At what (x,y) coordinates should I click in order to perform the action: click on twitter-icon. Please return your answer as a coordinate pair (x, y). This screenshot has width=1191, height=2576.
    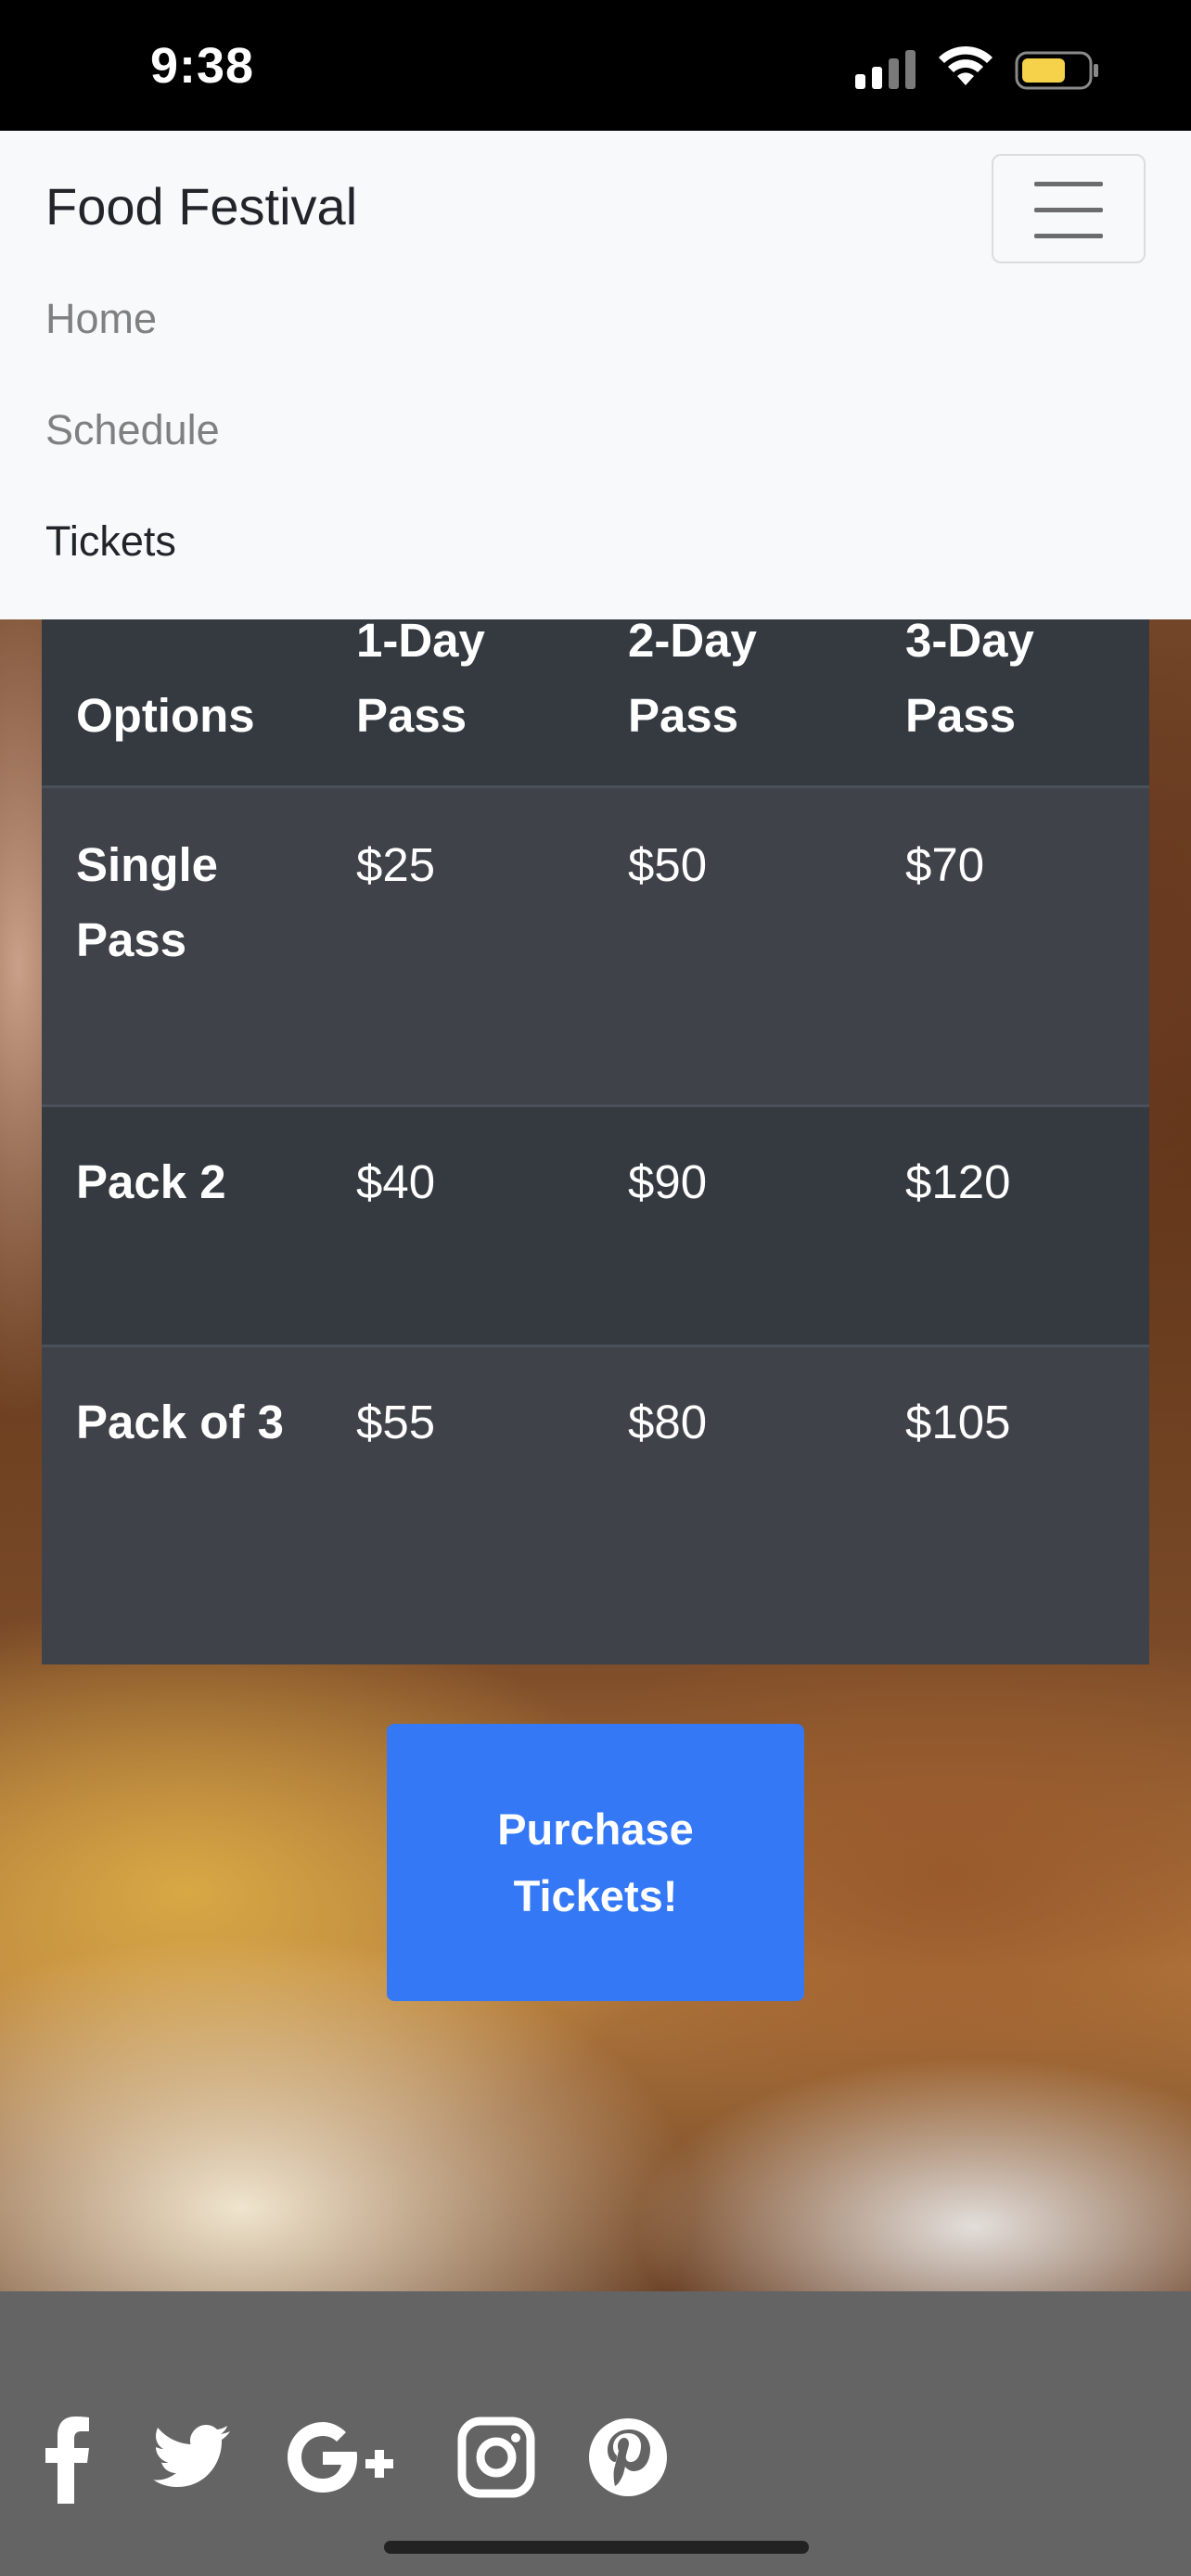
    Looking at the image, I should click on (190, 2458).